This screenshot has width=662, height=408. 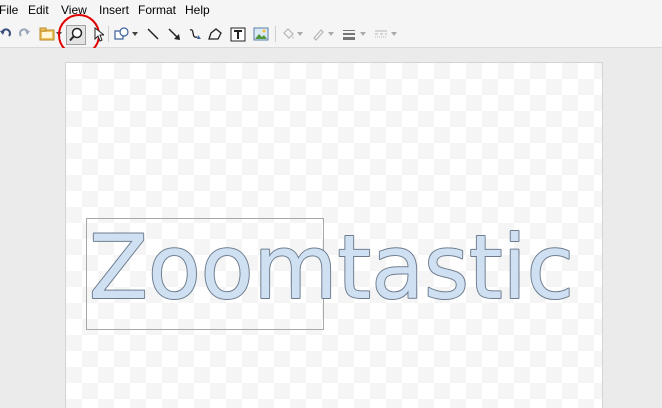 What do you see at coordinates (6, 34) in the screenshot?
I see `undo-icon` at bounding box center [6, 34].